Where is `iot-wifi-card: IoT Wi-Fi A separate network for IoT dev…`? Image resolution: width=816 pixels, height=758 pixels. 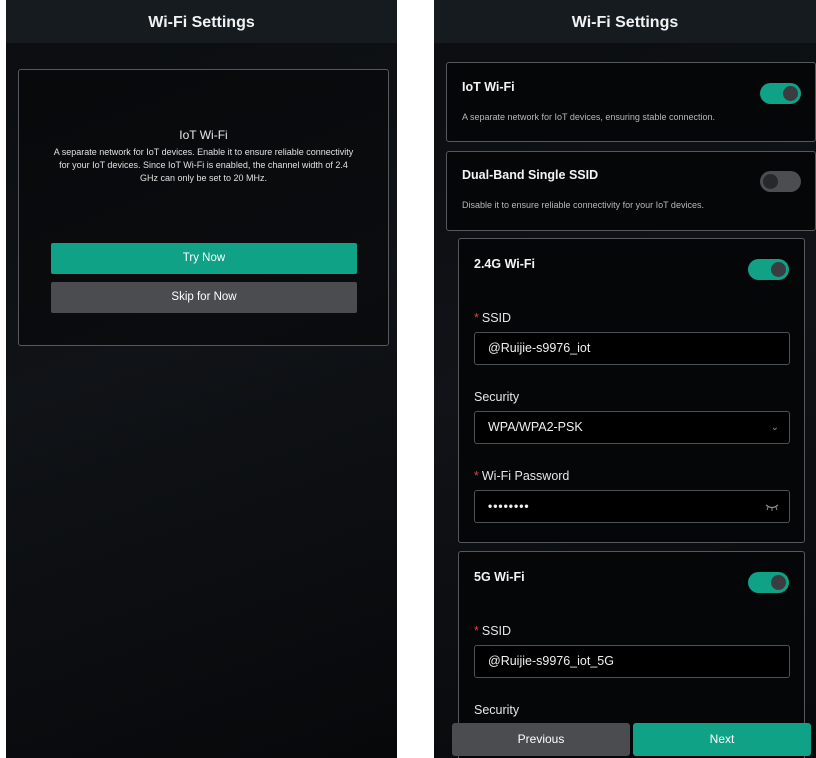 iot-wifi-card: IoT Wi-Fi A separate network for IoT dev… is located at coordinates (631, 102).